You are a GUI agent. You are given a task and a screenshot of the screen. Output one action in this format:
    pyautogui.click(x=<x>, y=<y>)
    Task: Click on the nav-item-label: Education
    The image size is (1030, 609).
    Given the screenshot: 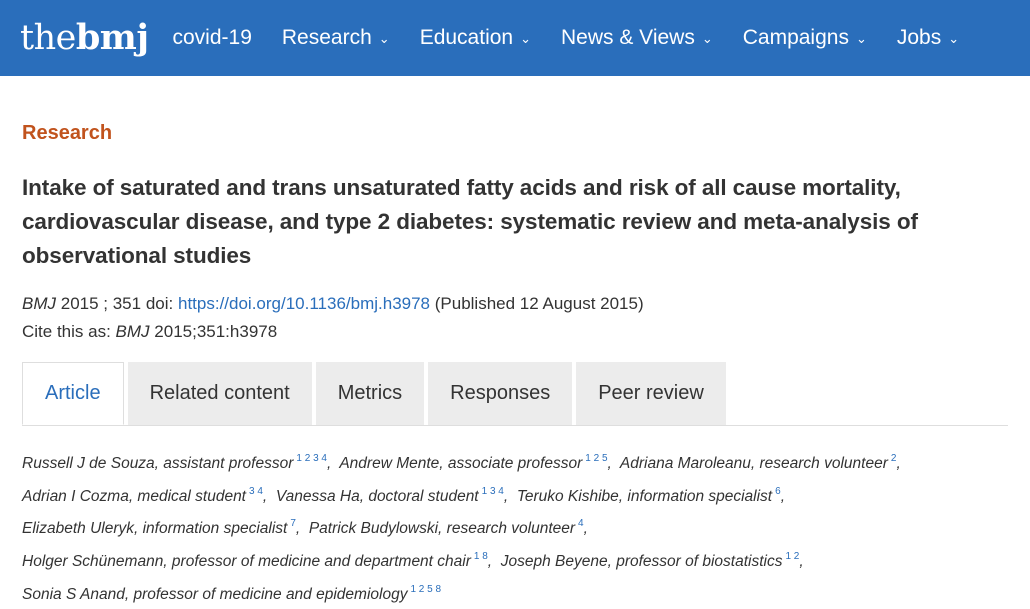 What is the action you would take?
    pyautogui.click(x=466, y=37)
    